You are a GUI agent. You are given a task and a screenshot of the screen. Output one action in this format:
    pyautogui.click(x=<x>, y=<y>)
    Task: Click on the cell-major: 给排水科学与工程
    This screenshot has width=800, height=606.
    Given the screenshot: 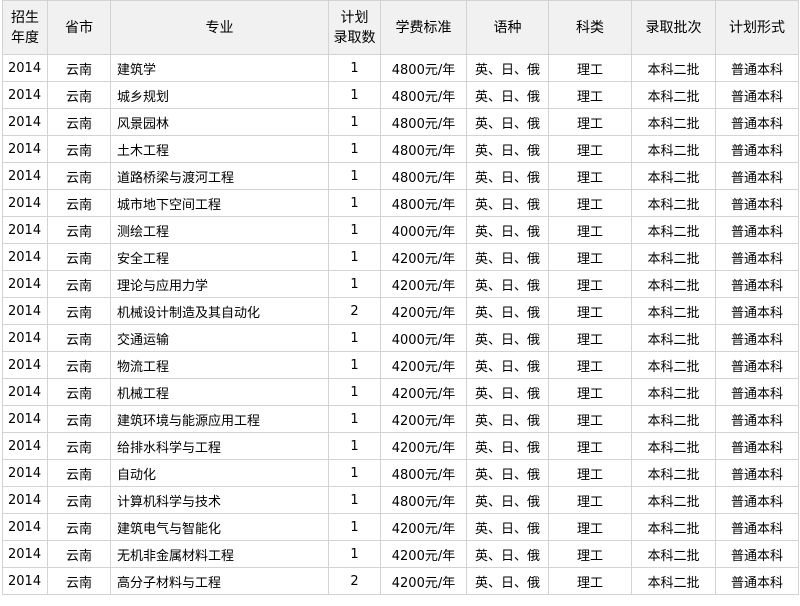 What is the action you would take?
    pyautogui.click(x=219, y=446)
    